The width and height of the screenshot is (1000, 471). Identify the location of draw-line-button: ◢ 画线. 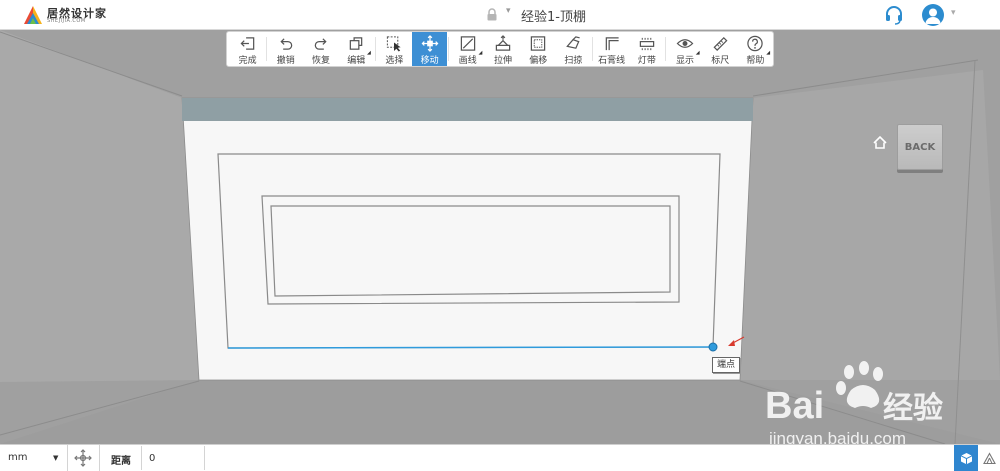
(467, 49).